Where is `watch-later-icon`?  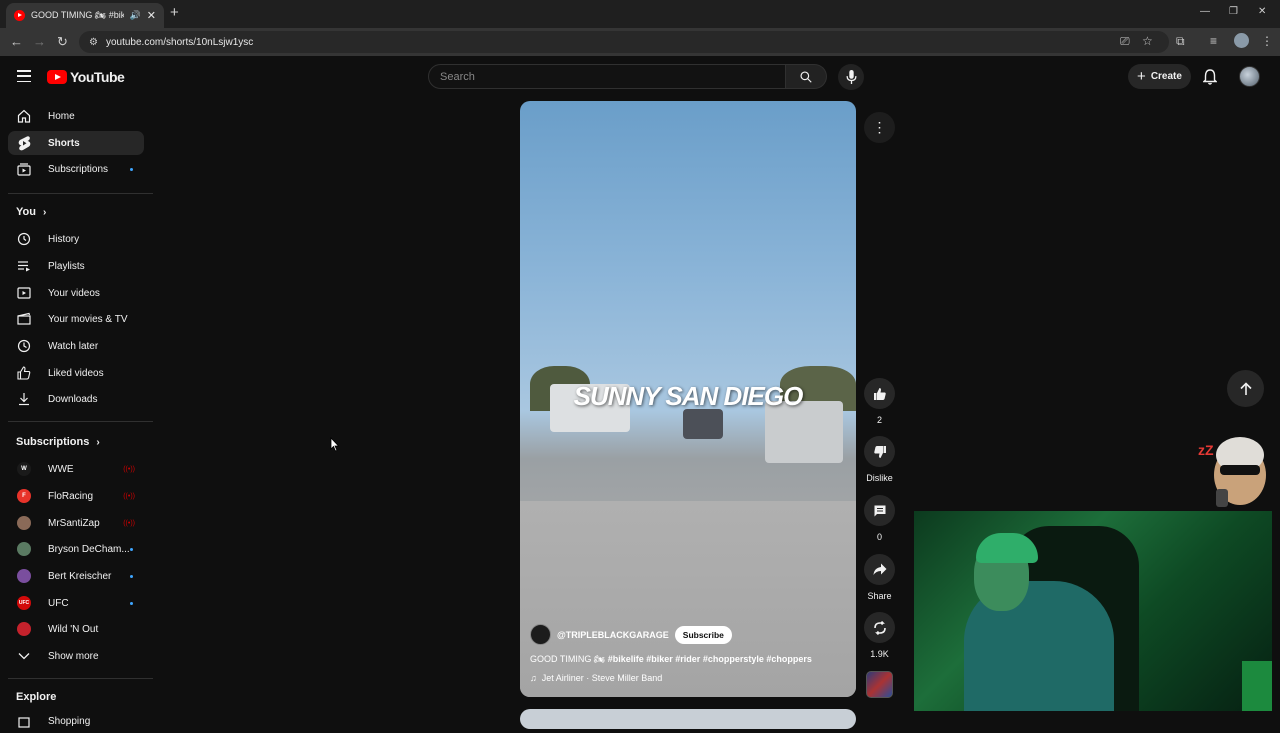
watch-later-icon is located at coordinates (24, 346).